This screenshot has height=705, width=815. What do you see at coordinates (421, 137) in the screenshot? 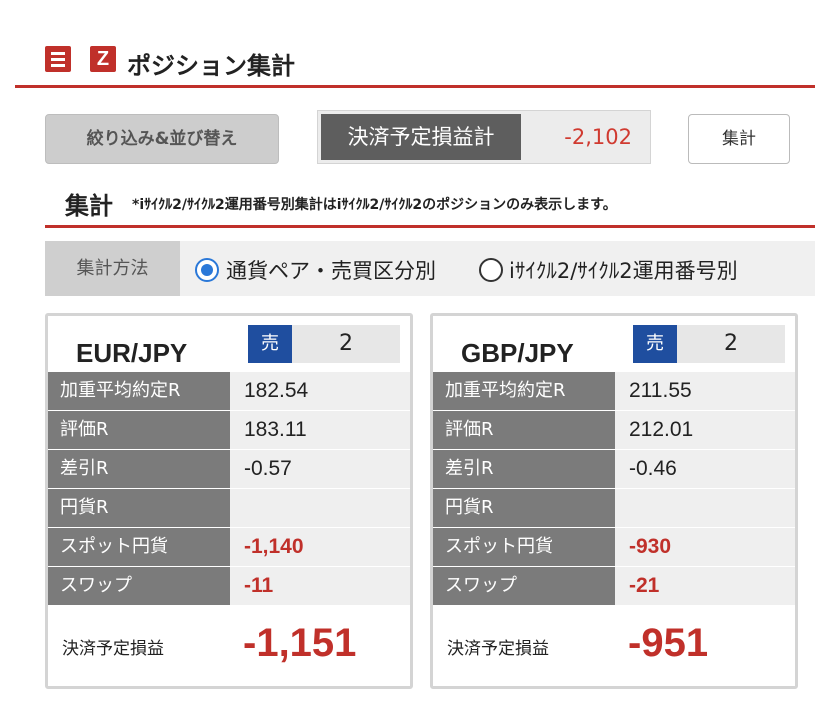
I see `total-pl-label: 決済予定損益計` at bounding box center [421, 137].